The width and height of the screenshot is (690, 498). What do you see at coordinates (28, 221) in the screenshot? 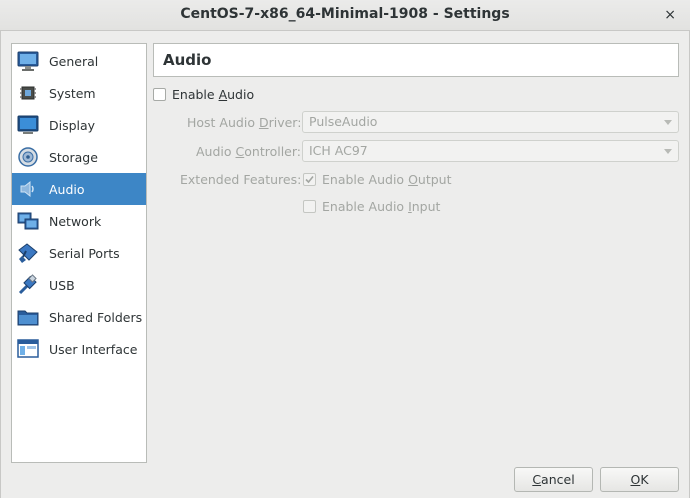
I see `network-icon` at bounding box center [28, 221].